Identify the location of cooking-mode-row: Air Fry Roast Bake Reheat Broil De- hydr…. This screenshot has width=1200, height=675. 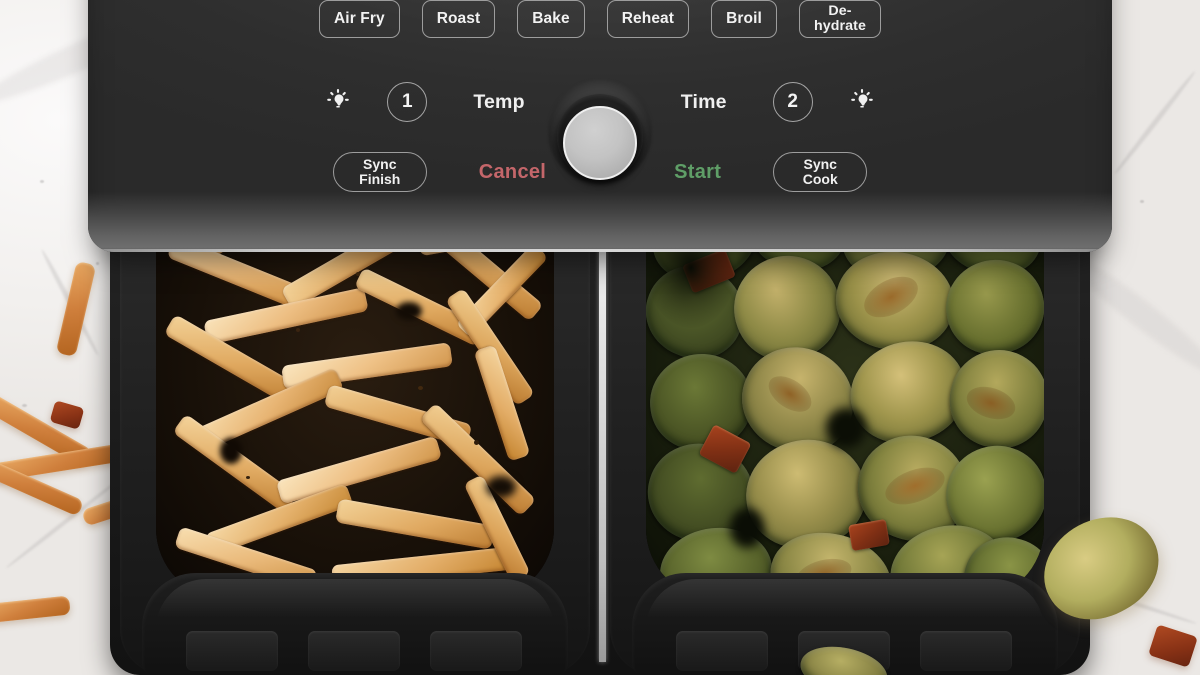
(600, 19).